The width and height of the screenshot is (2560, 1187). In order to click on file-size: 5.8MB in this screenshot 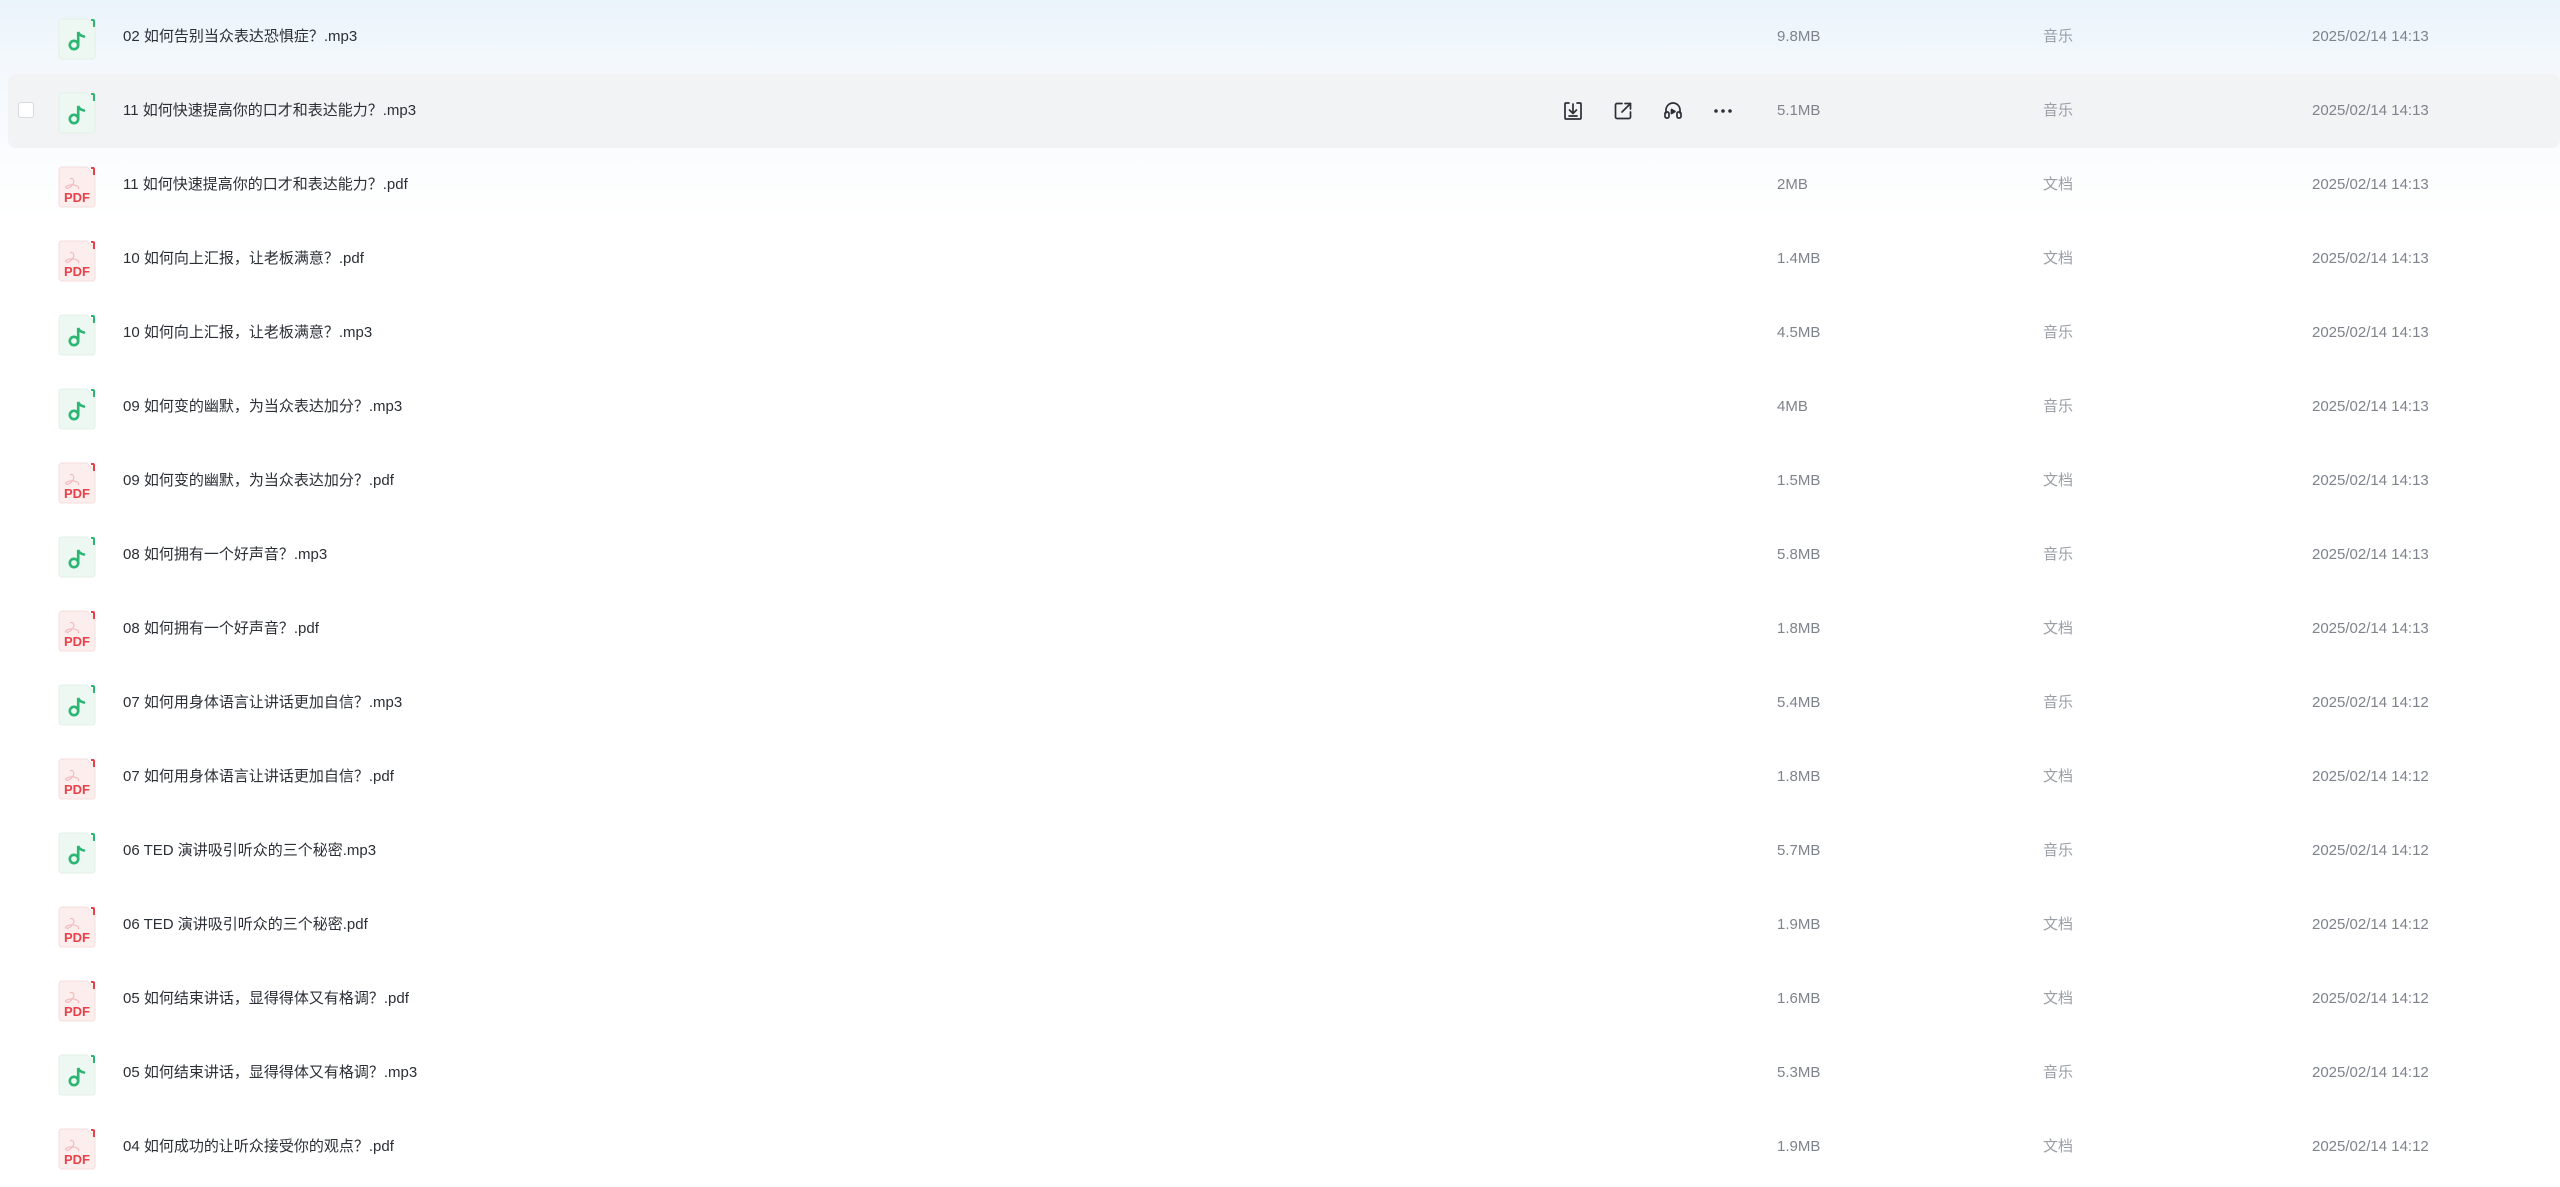, I will do `click(1799, 554)`.